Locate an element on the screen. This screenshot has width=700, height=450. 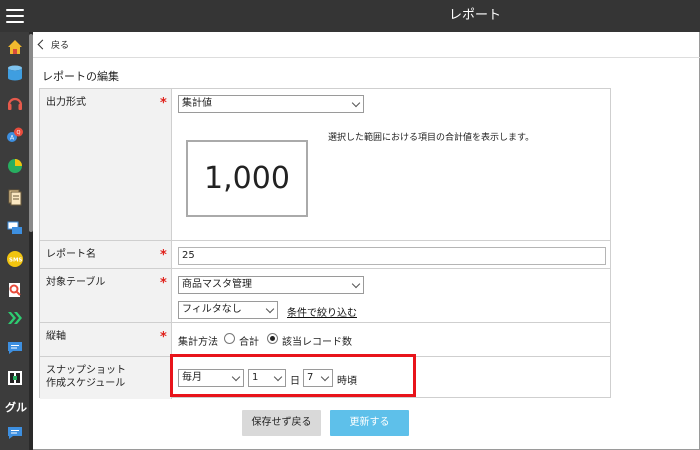
report-name-label: レポート名 is located at coordinates (106, 254).